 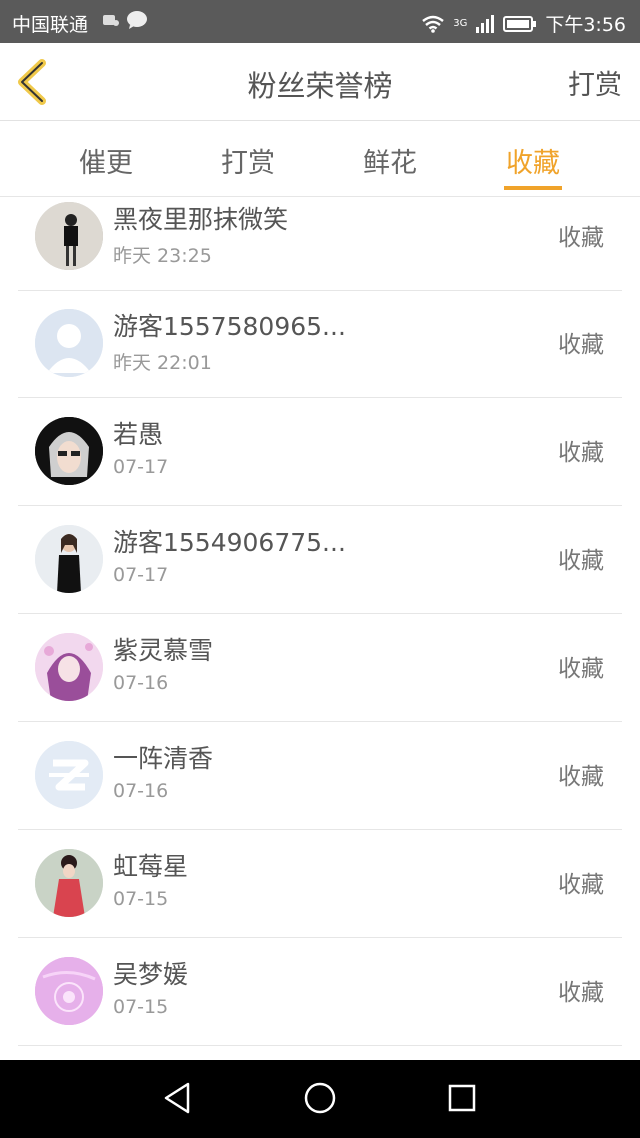 I want to click on signal-icon, so click(x=485, y=23).